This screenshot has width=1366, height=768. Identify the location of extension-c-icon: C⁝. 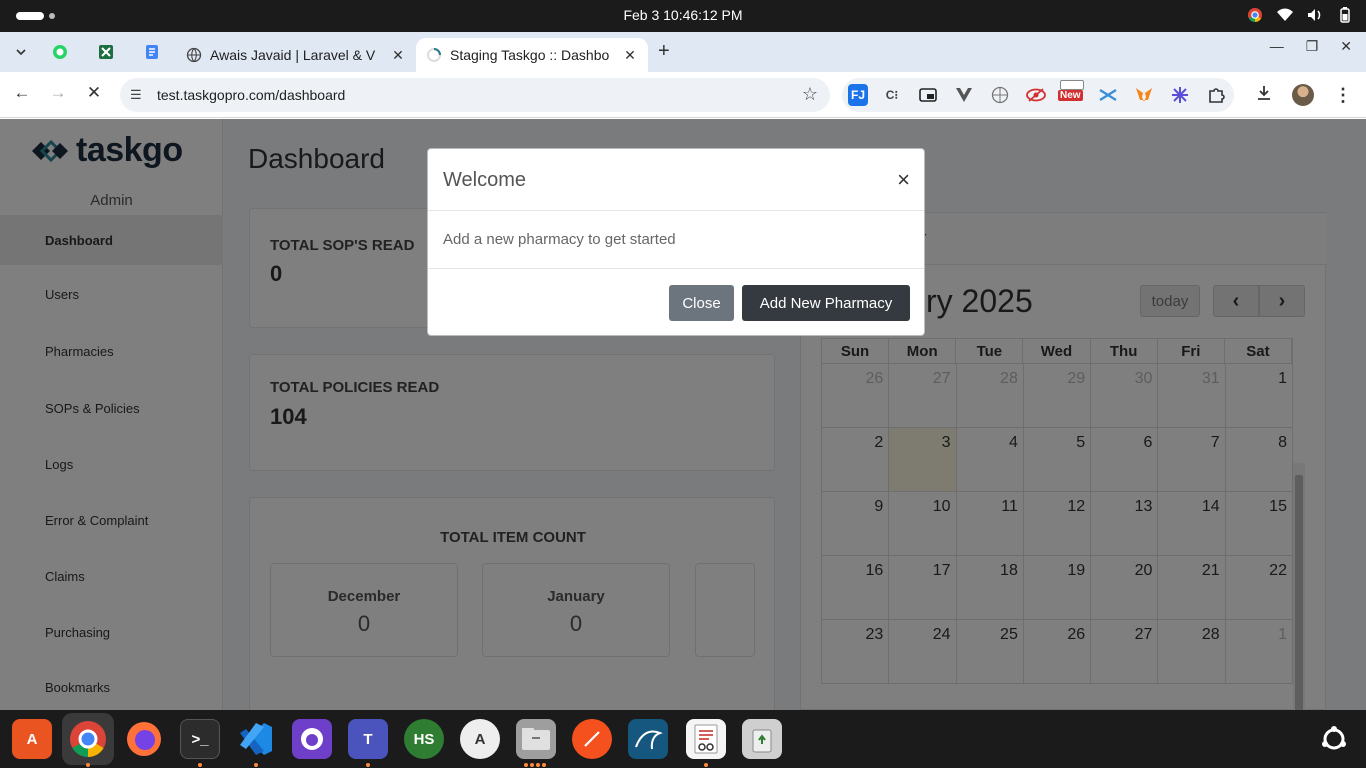
(892, 95).